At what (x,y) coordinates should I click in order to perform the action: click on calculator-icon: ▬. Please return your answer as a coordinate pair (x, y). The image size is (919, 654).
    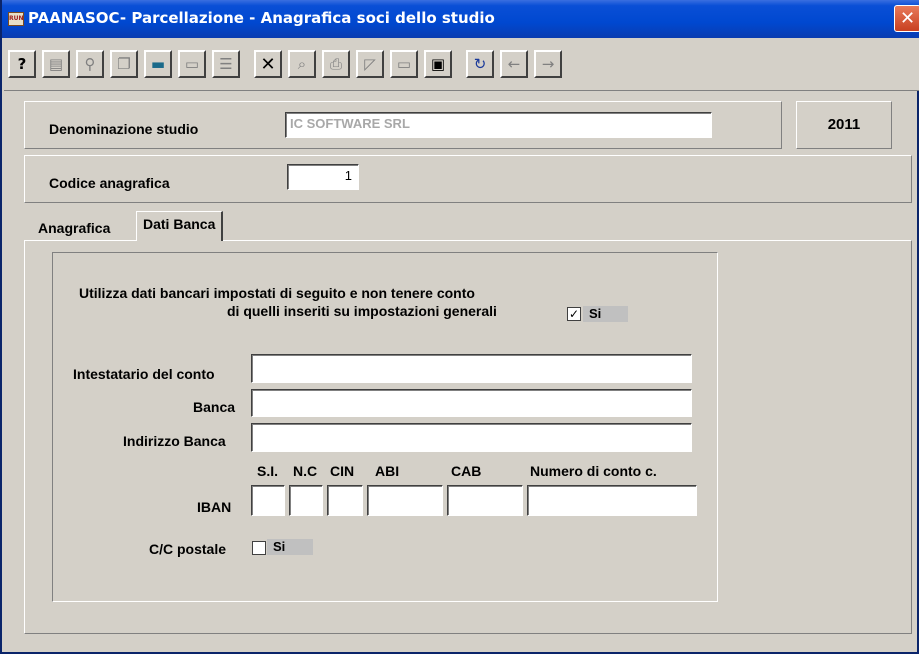
    Looking at the image, I should click on (158, 64).